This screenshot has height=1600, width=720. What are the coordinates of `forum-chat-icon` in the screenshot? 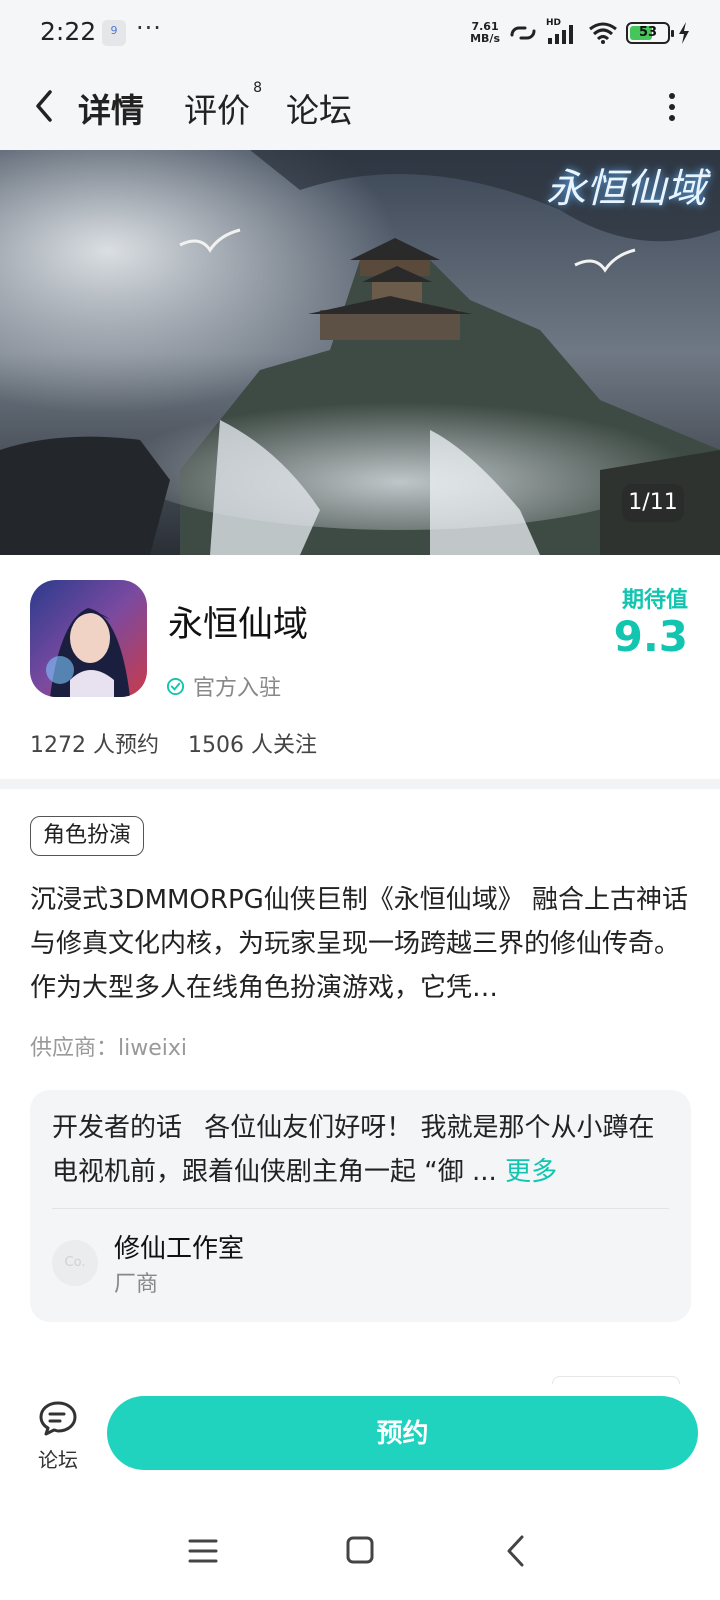 It's located at (58, 1418).